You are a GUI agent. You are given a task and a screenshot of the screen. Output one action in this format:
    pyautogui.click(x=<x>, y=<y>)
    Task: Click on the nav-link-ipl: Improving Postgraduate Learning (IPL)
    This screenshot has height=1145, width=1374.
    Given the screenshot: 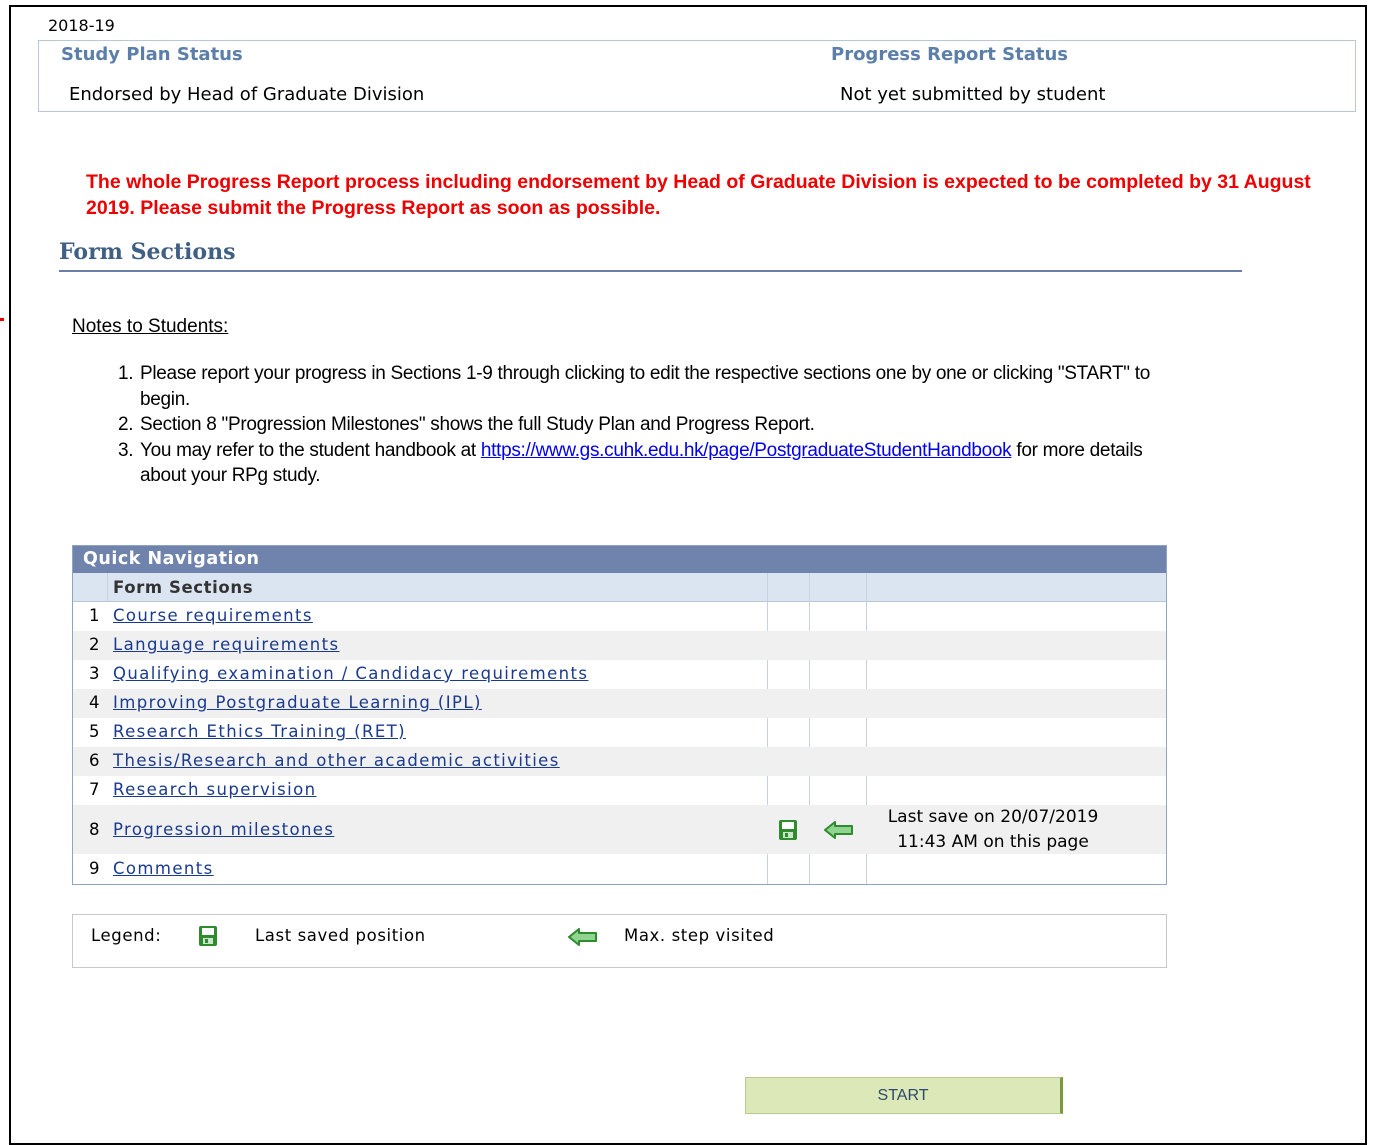 What is the action you would take?
    pyautogui.click(x=297, y=702)
    